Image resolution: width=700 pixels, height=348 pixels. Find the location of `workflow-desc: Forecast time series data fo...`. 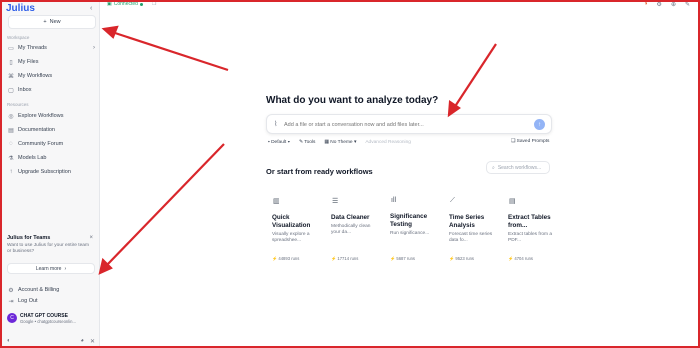

workflow-desc: Forecast time series data fo... is located at coordinates (471, 237).